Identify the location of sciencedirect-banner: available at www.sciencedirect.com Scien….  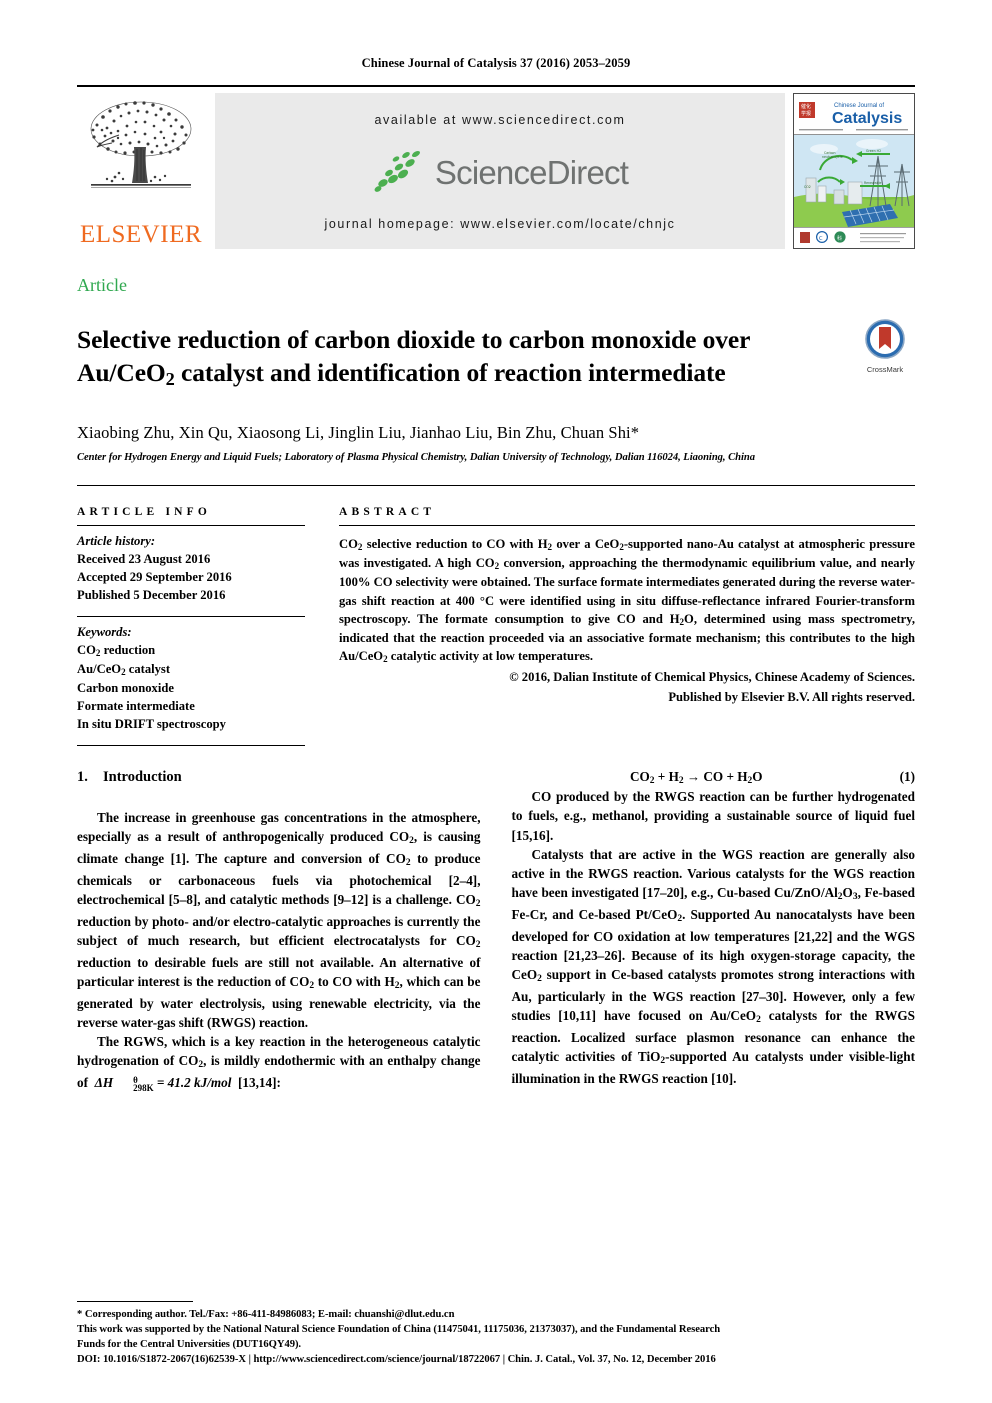
(500, 171).